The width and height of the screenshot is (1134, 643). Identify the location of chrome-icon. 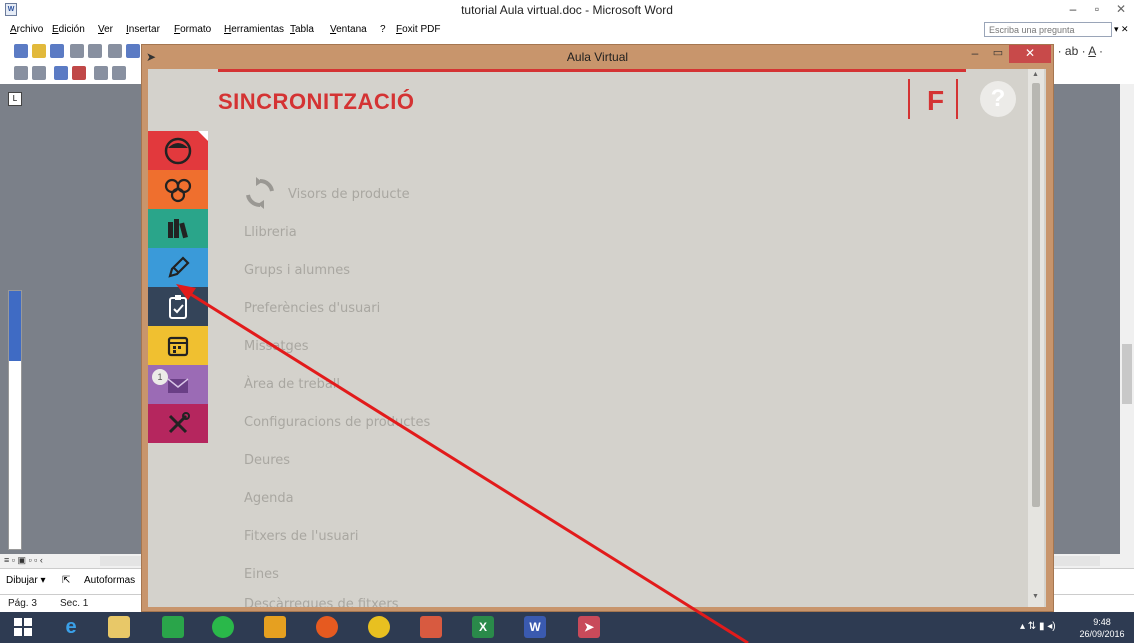
(379, 627).